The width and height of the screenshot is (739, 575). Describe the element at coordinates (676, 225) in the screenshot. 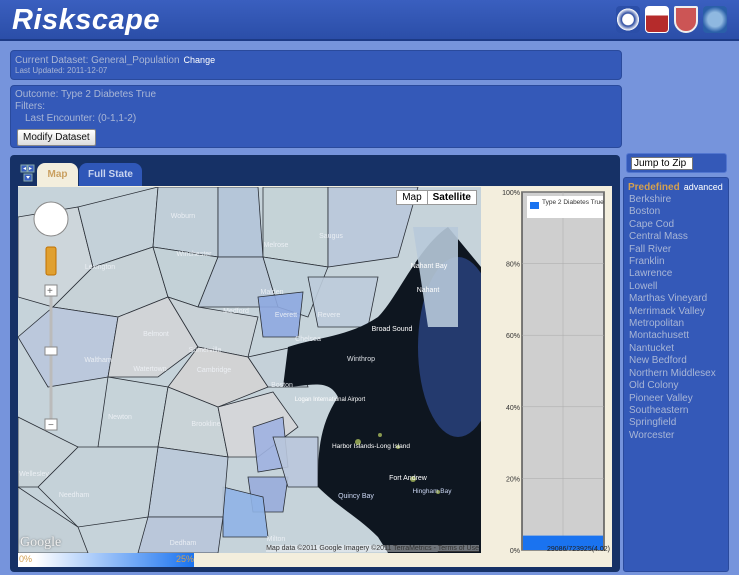

I see `region-link: Cape Cod` at that location.